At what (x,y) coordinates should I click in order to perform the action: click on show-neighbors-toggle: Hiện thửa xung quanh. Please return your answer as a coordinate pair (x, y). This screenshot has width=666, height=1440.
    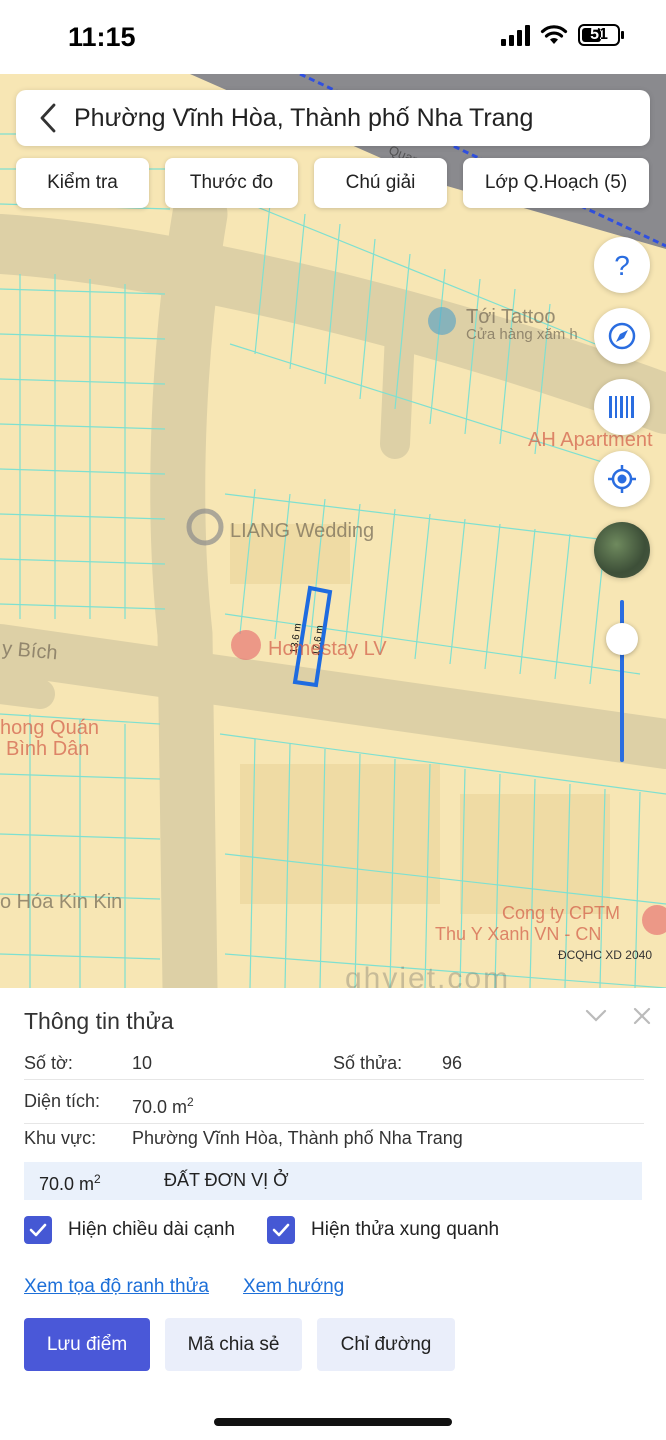
    Looking at the image, I should click on (383, 1230).